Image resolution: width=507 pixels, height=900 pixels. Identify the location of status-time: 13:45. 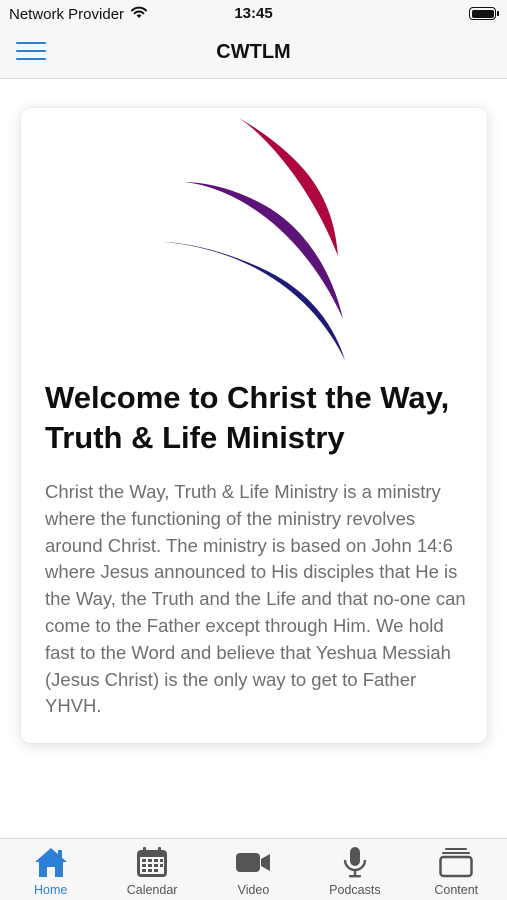
(253, 13).